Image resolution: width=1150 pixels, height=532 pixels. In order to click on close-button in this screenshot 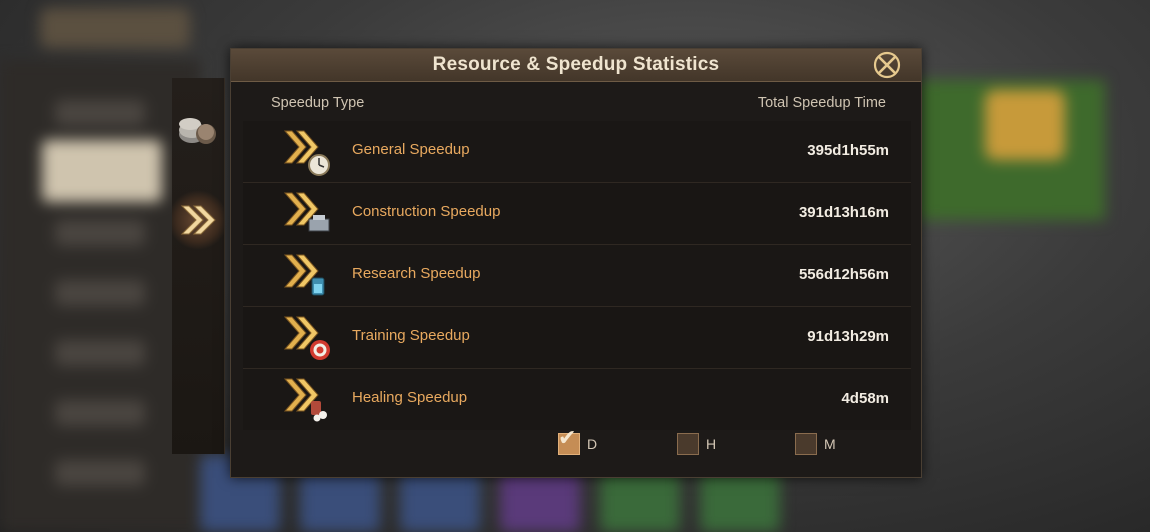, I will do `click(887, 65)`.